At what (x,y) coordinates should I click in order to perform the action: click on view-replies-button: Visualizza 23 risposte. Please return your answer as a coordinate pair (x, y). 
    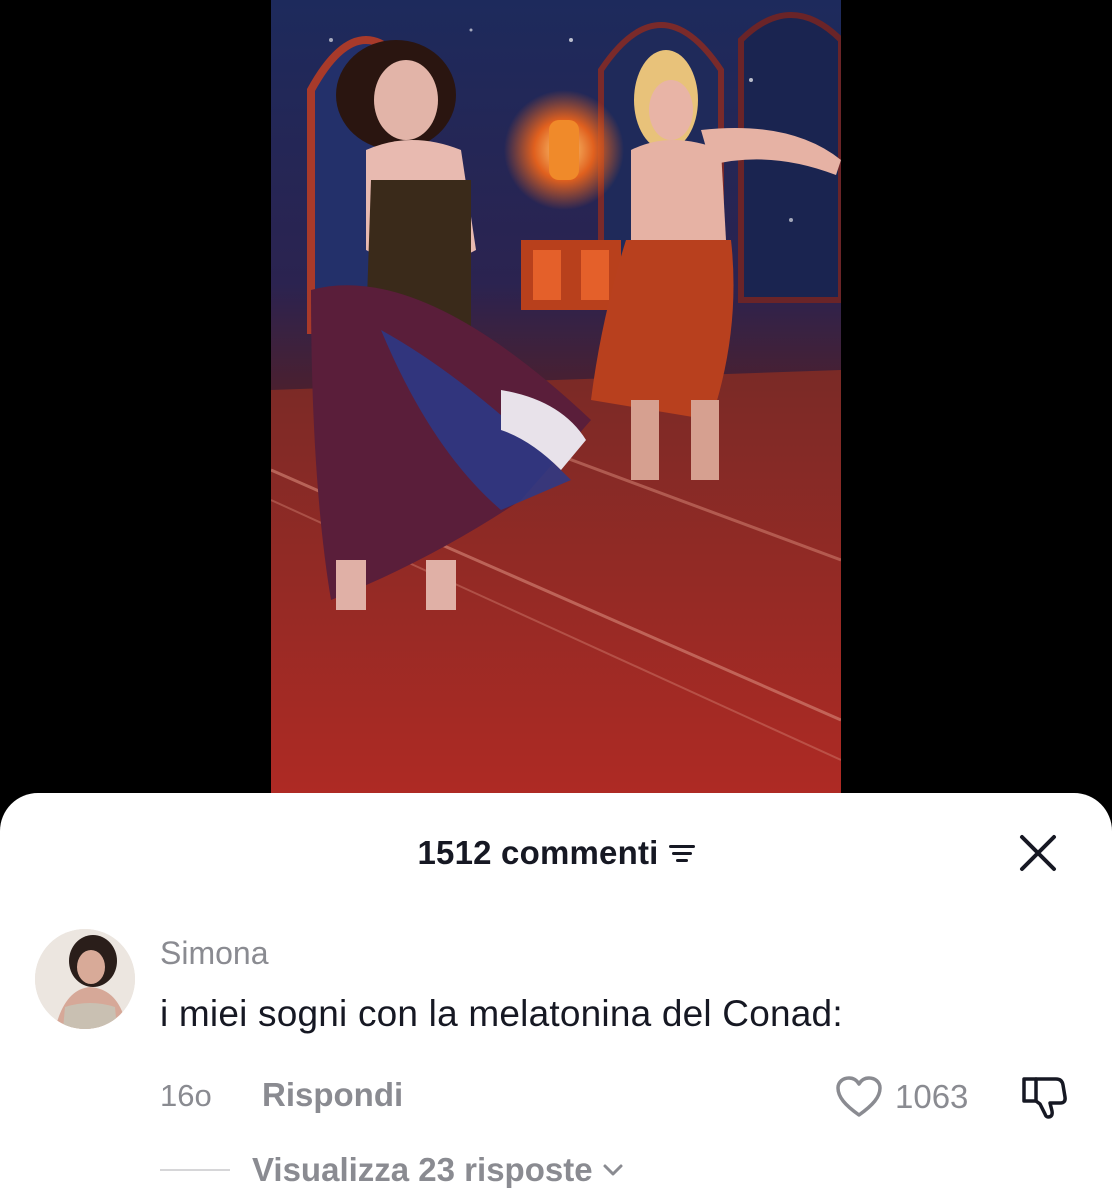
    Looking at the image, I should click on (392, 1170).